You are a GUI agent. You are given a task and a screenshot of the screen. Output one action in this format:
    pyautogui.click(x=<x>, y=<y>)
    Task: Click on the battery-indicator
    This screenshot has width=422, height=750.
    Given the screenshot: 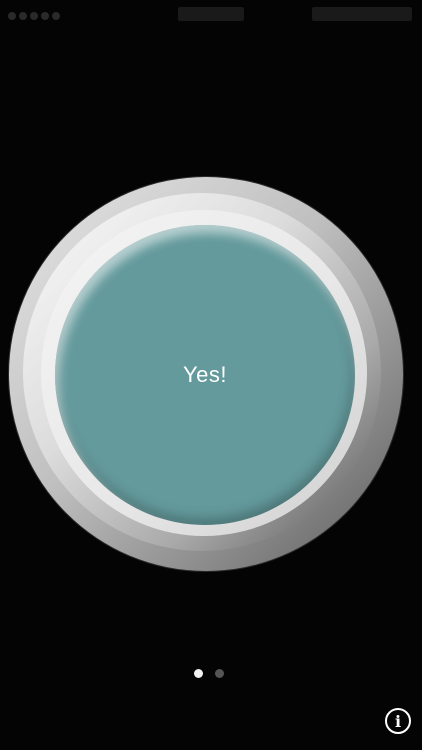 What is the action you would take?
    pyautogui.click(x=362, y=14)
    